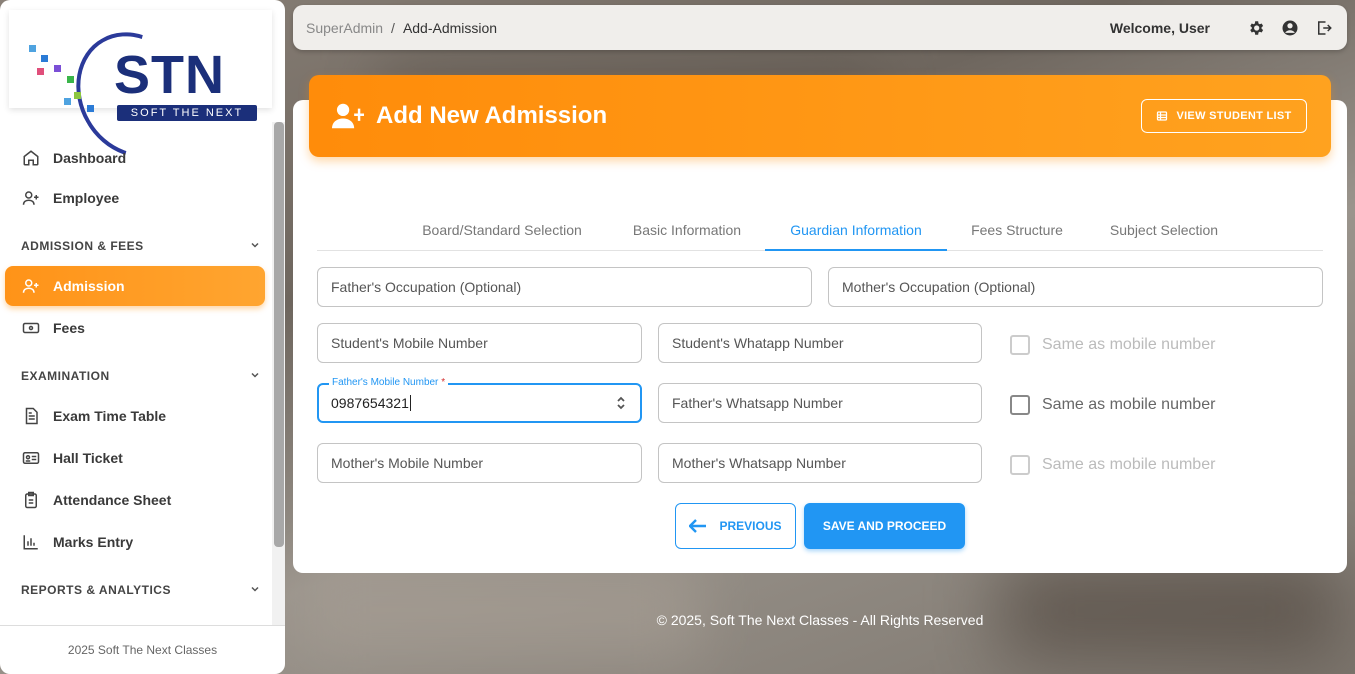  Describe the element at coordinates (758, 343) in the screenshot. I see `student-whatsapp-placeholder: Student's Whatapp Number` at that location.